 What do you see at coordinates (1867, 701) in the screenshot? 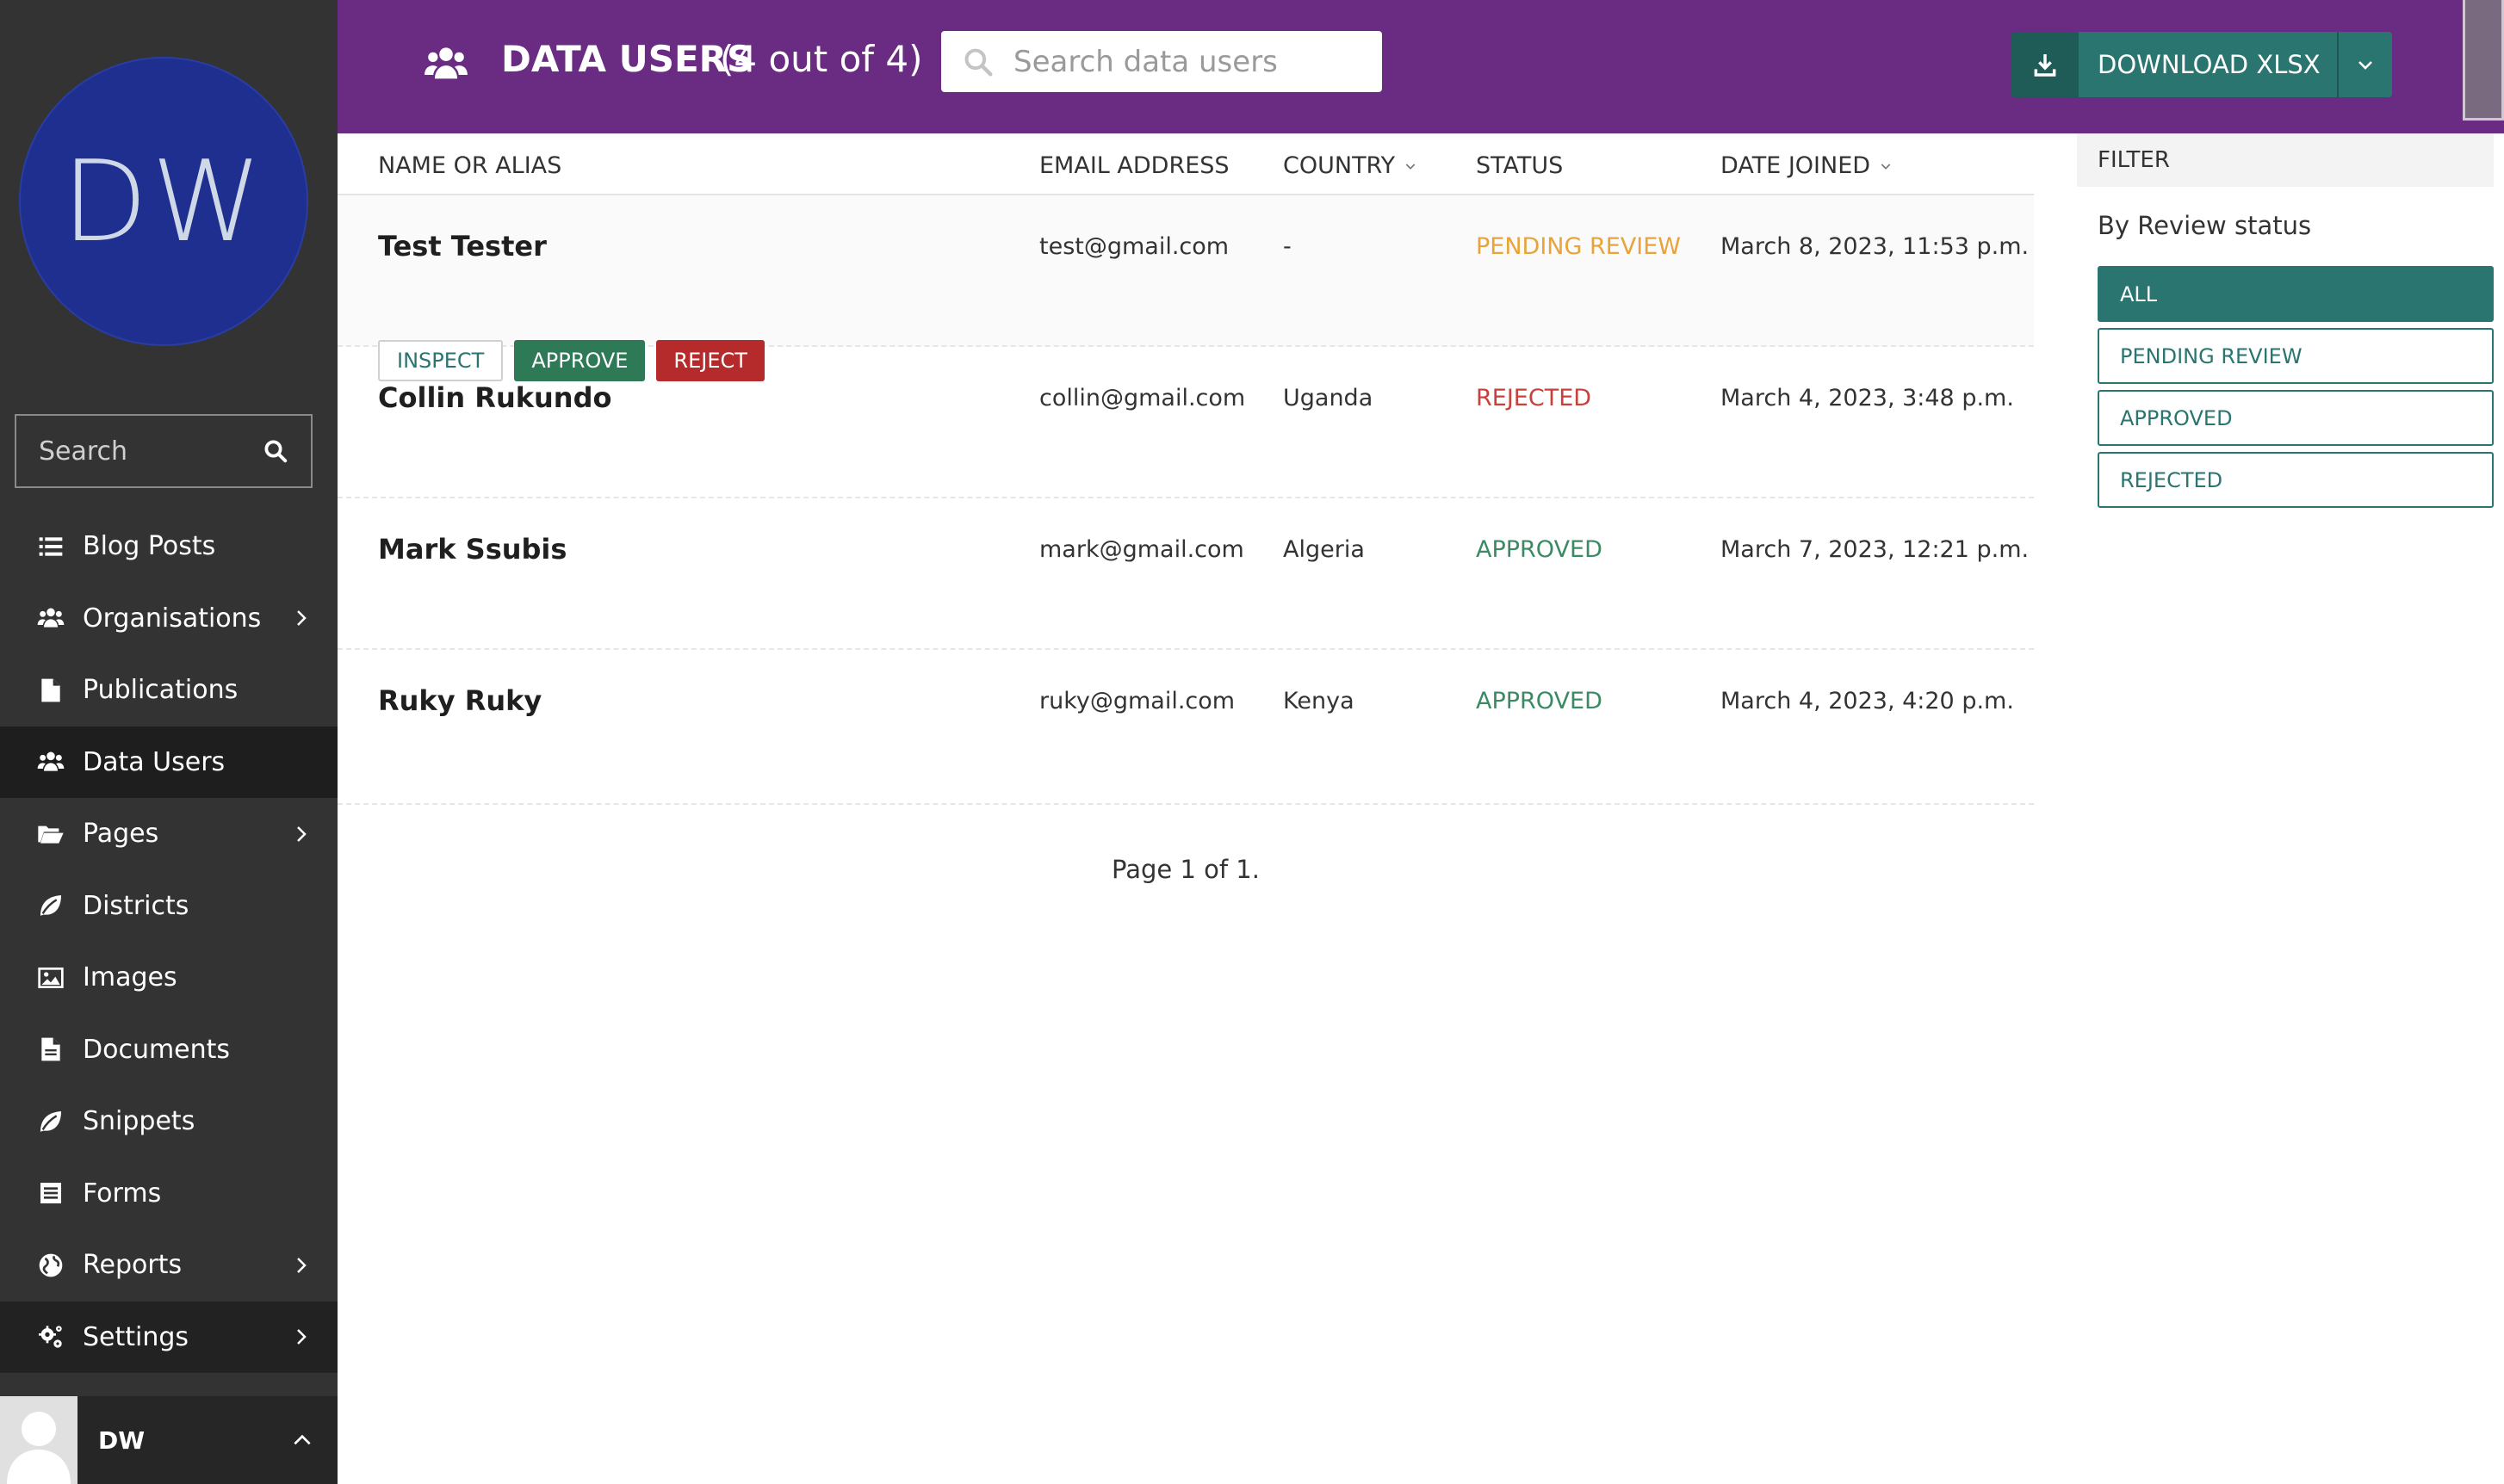
I see `date-joined: March 4, 2023, 4:20 p.m.` at bounding box center [1867, 701].